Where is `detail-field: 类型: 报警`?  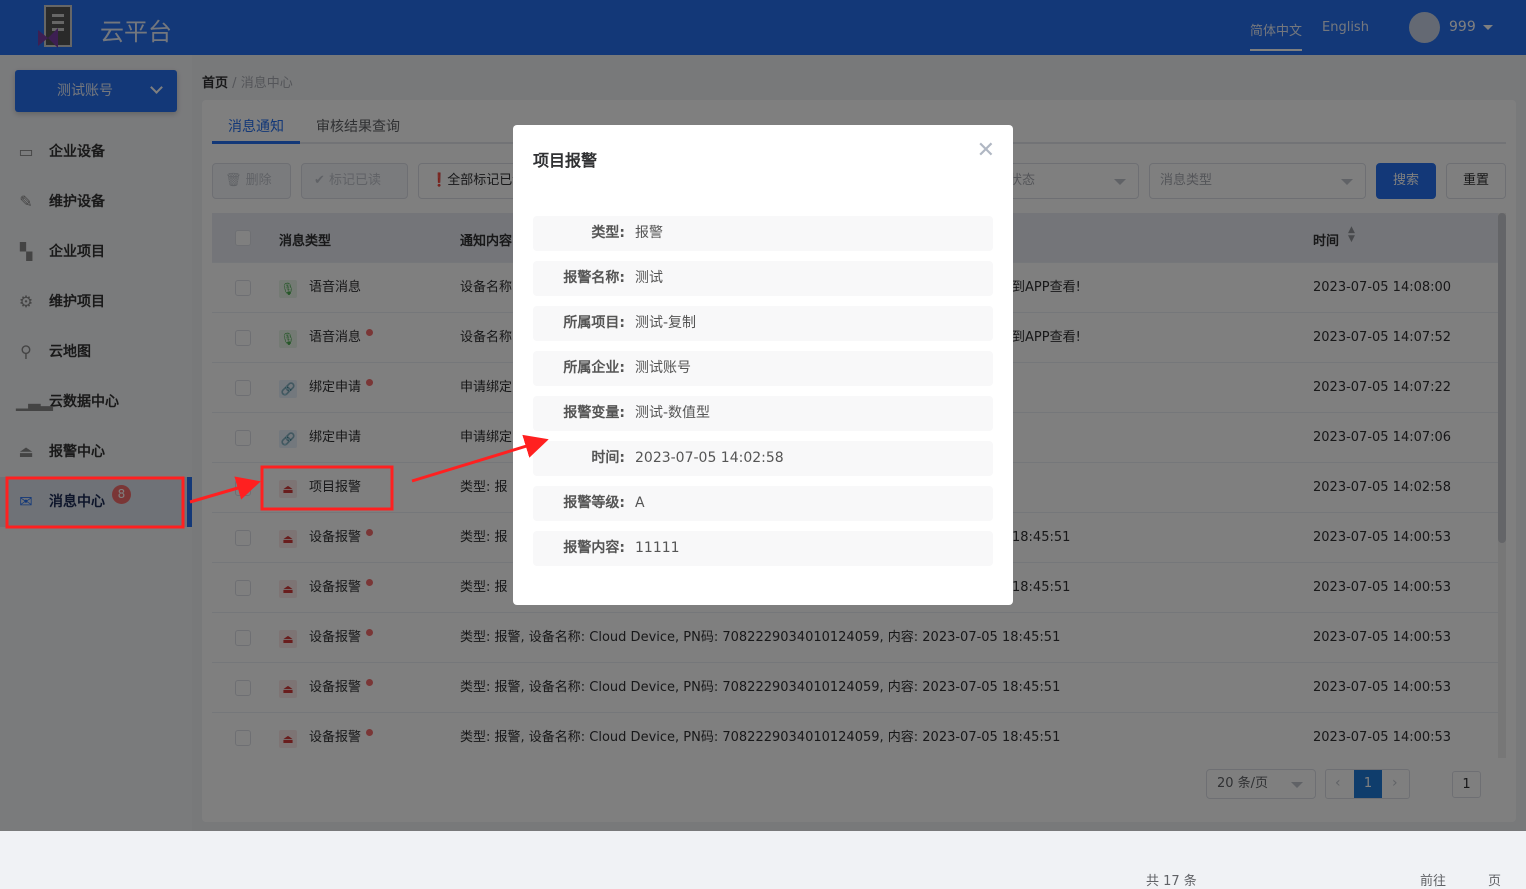
detail-field: 类型: 报警 is located at coordinates (763, 233).